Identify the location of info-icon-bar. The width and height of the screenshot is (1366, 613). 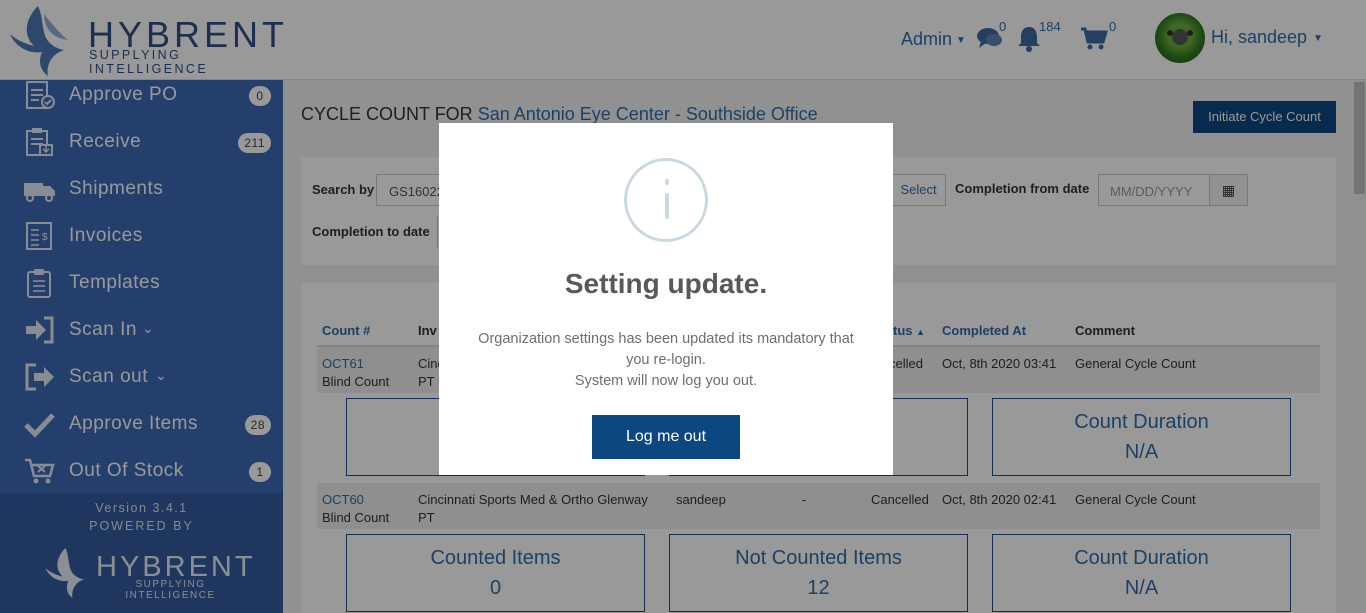
(667, 206).